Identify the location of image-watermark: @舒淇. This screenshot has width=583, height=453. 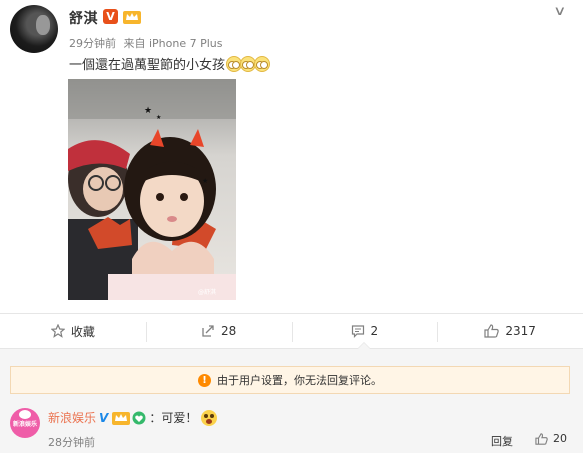
(207, 292).